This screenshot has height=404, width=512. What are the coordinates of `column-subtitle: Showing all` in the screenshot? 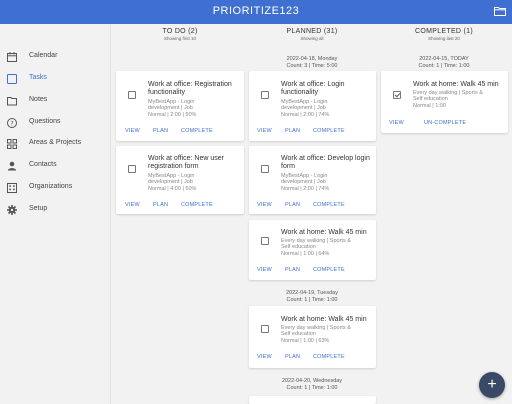 It's located at (312, 38).